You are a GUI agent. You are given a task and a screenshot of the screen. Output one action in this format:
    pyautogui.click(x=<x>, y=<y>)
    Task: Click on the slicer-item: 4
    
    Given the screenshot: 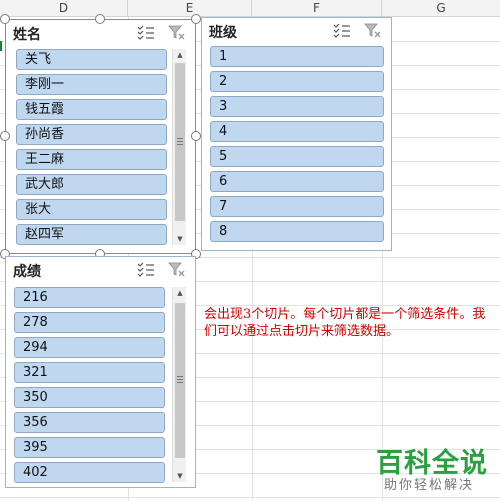 What is the action you would take?
    pyautogui.click(x=297, y=131)
    